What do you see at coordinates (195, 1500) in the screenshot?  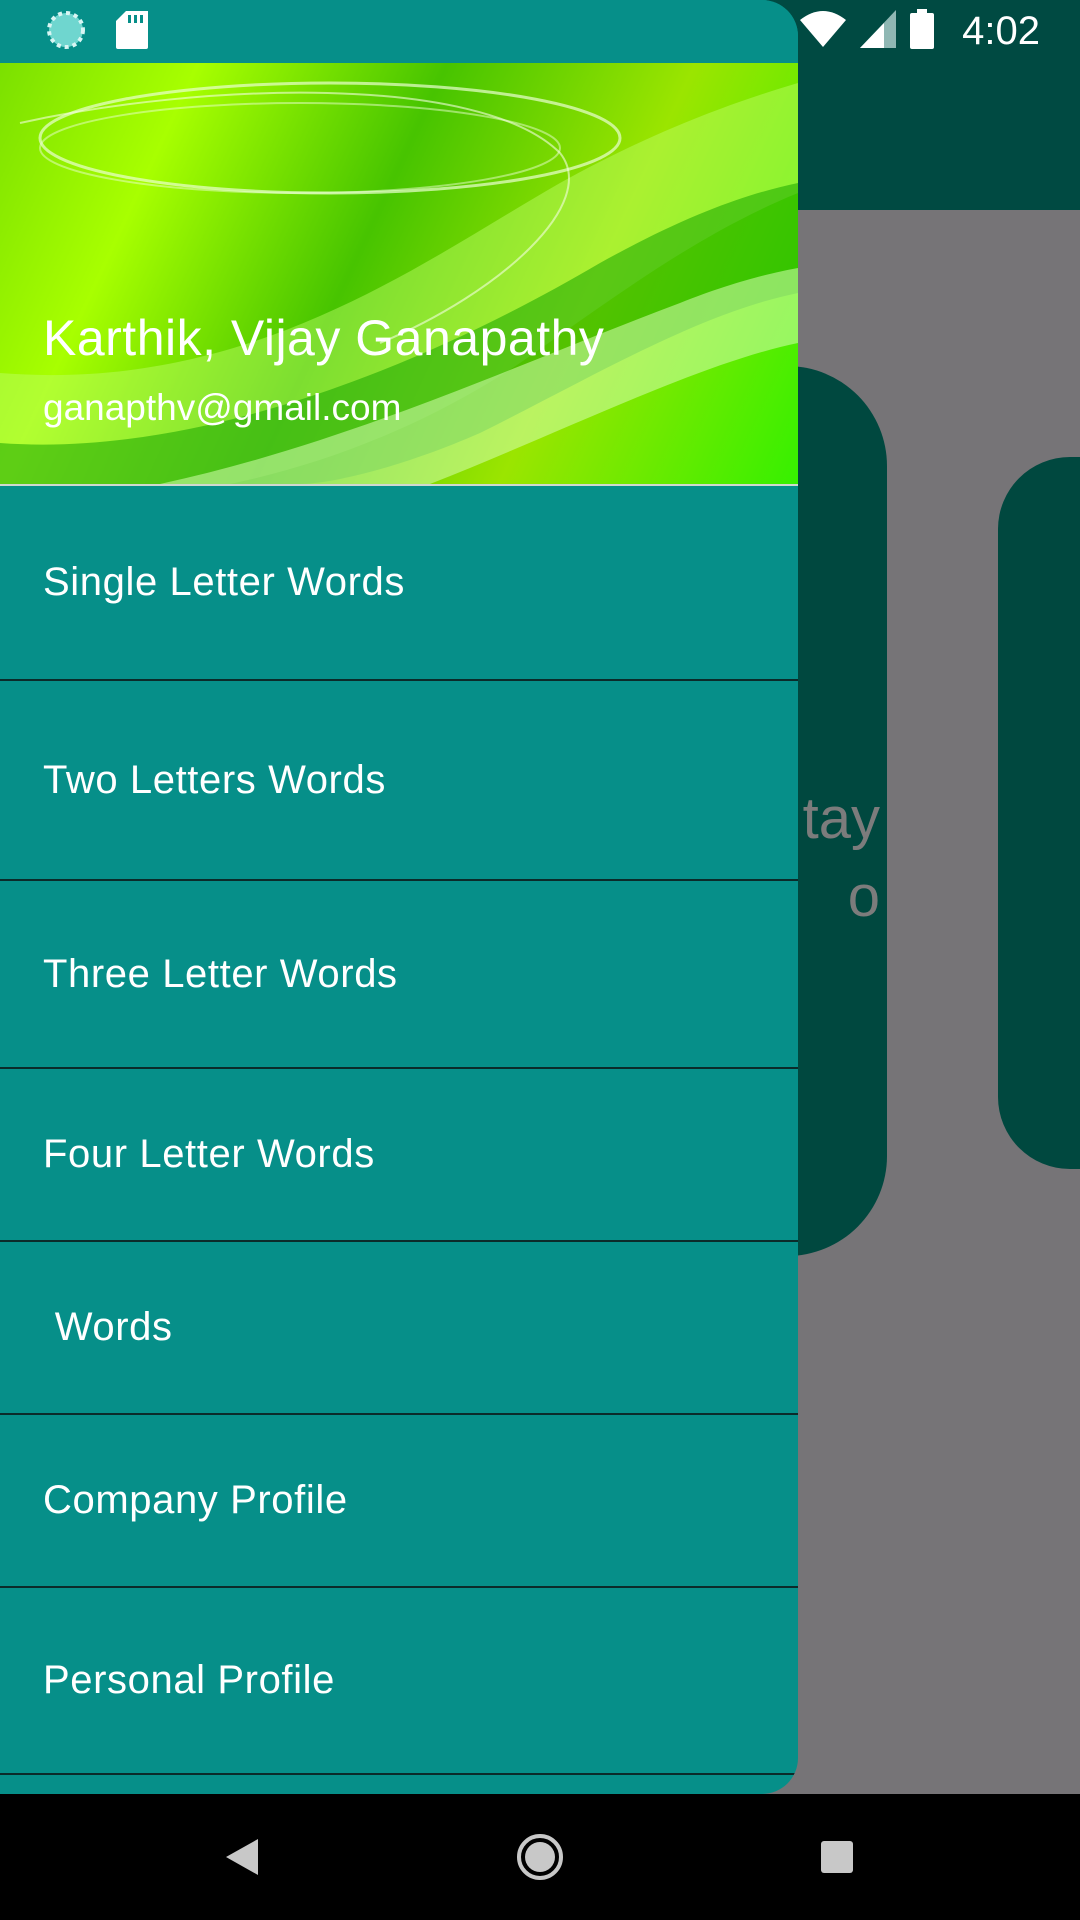 I see `menu-item-label: Company Profile` at bounding box center [195, 1500].